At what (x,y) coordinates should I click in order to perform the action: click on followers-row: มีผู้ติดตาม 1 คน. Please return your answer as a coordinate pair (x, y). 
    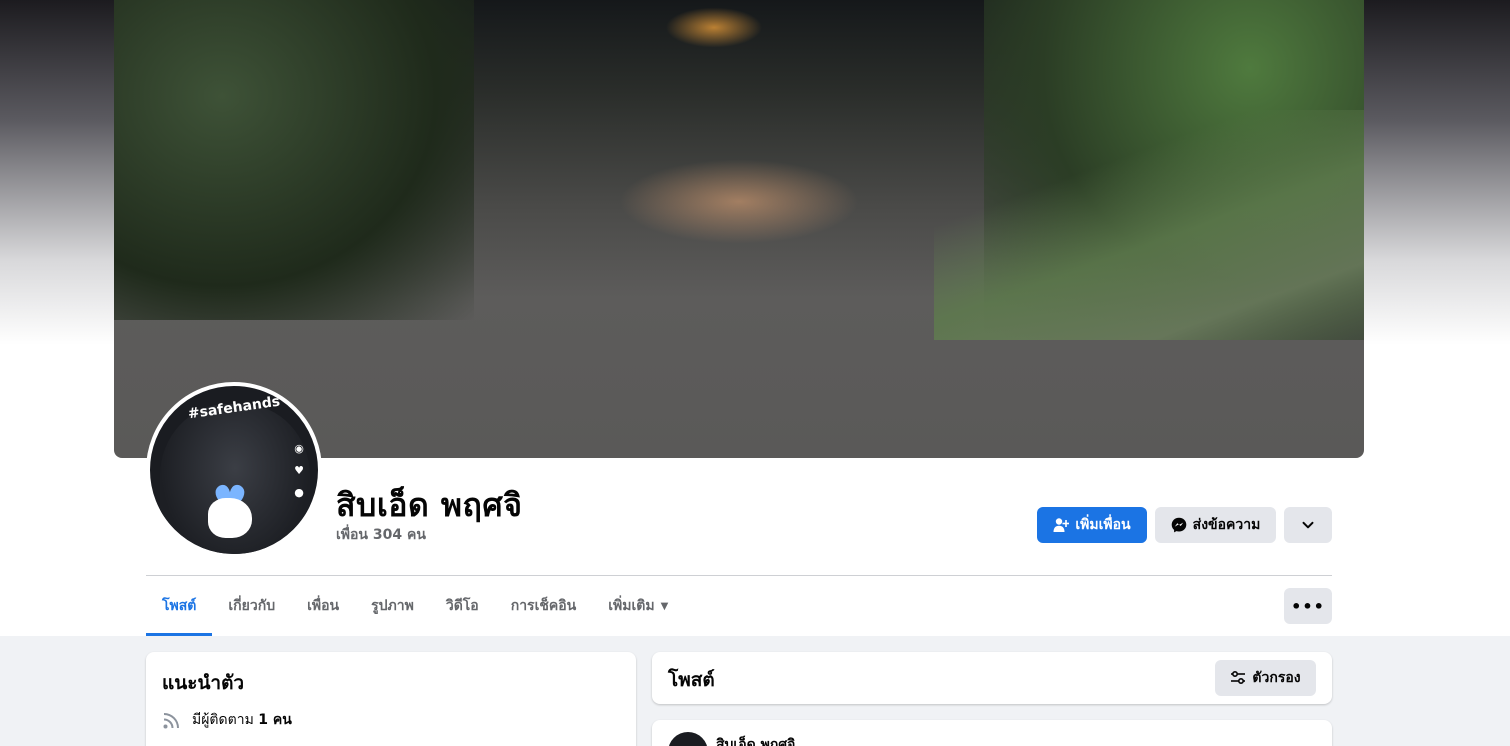
    Looking at the image, I should click on (227, 720).